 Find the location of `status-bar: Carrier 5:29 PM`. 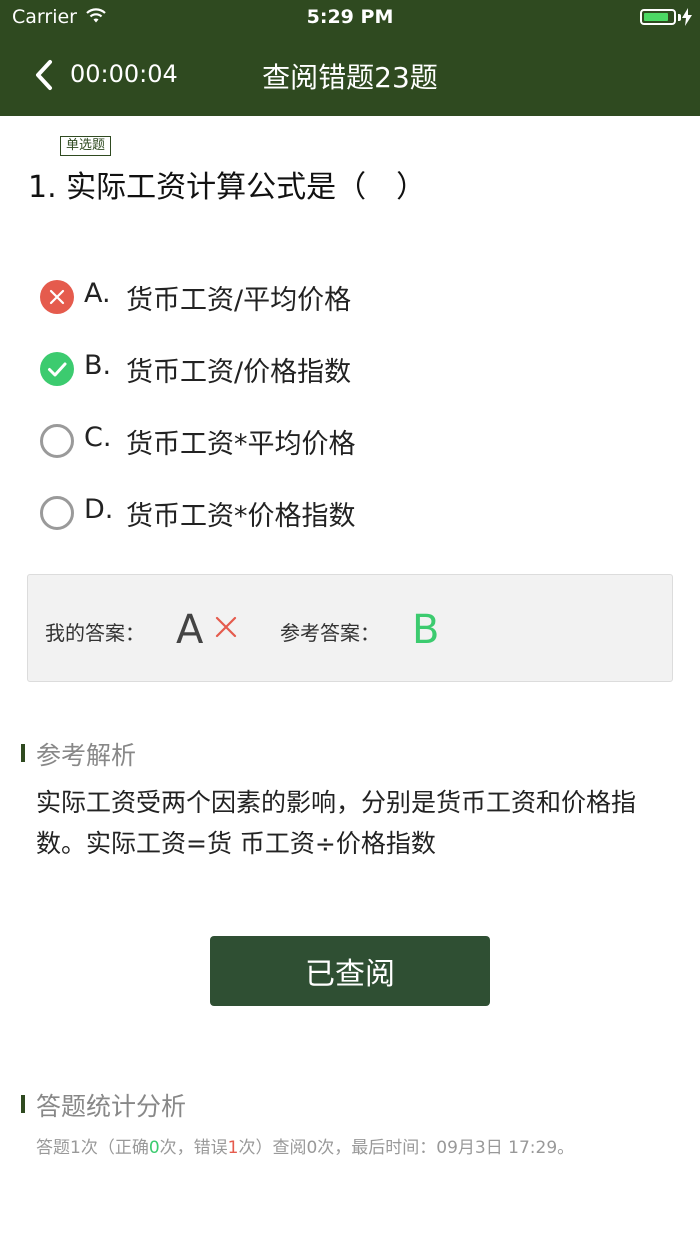

status-bar: Carrier 5:29 PM is located at coordinates (350, 18).